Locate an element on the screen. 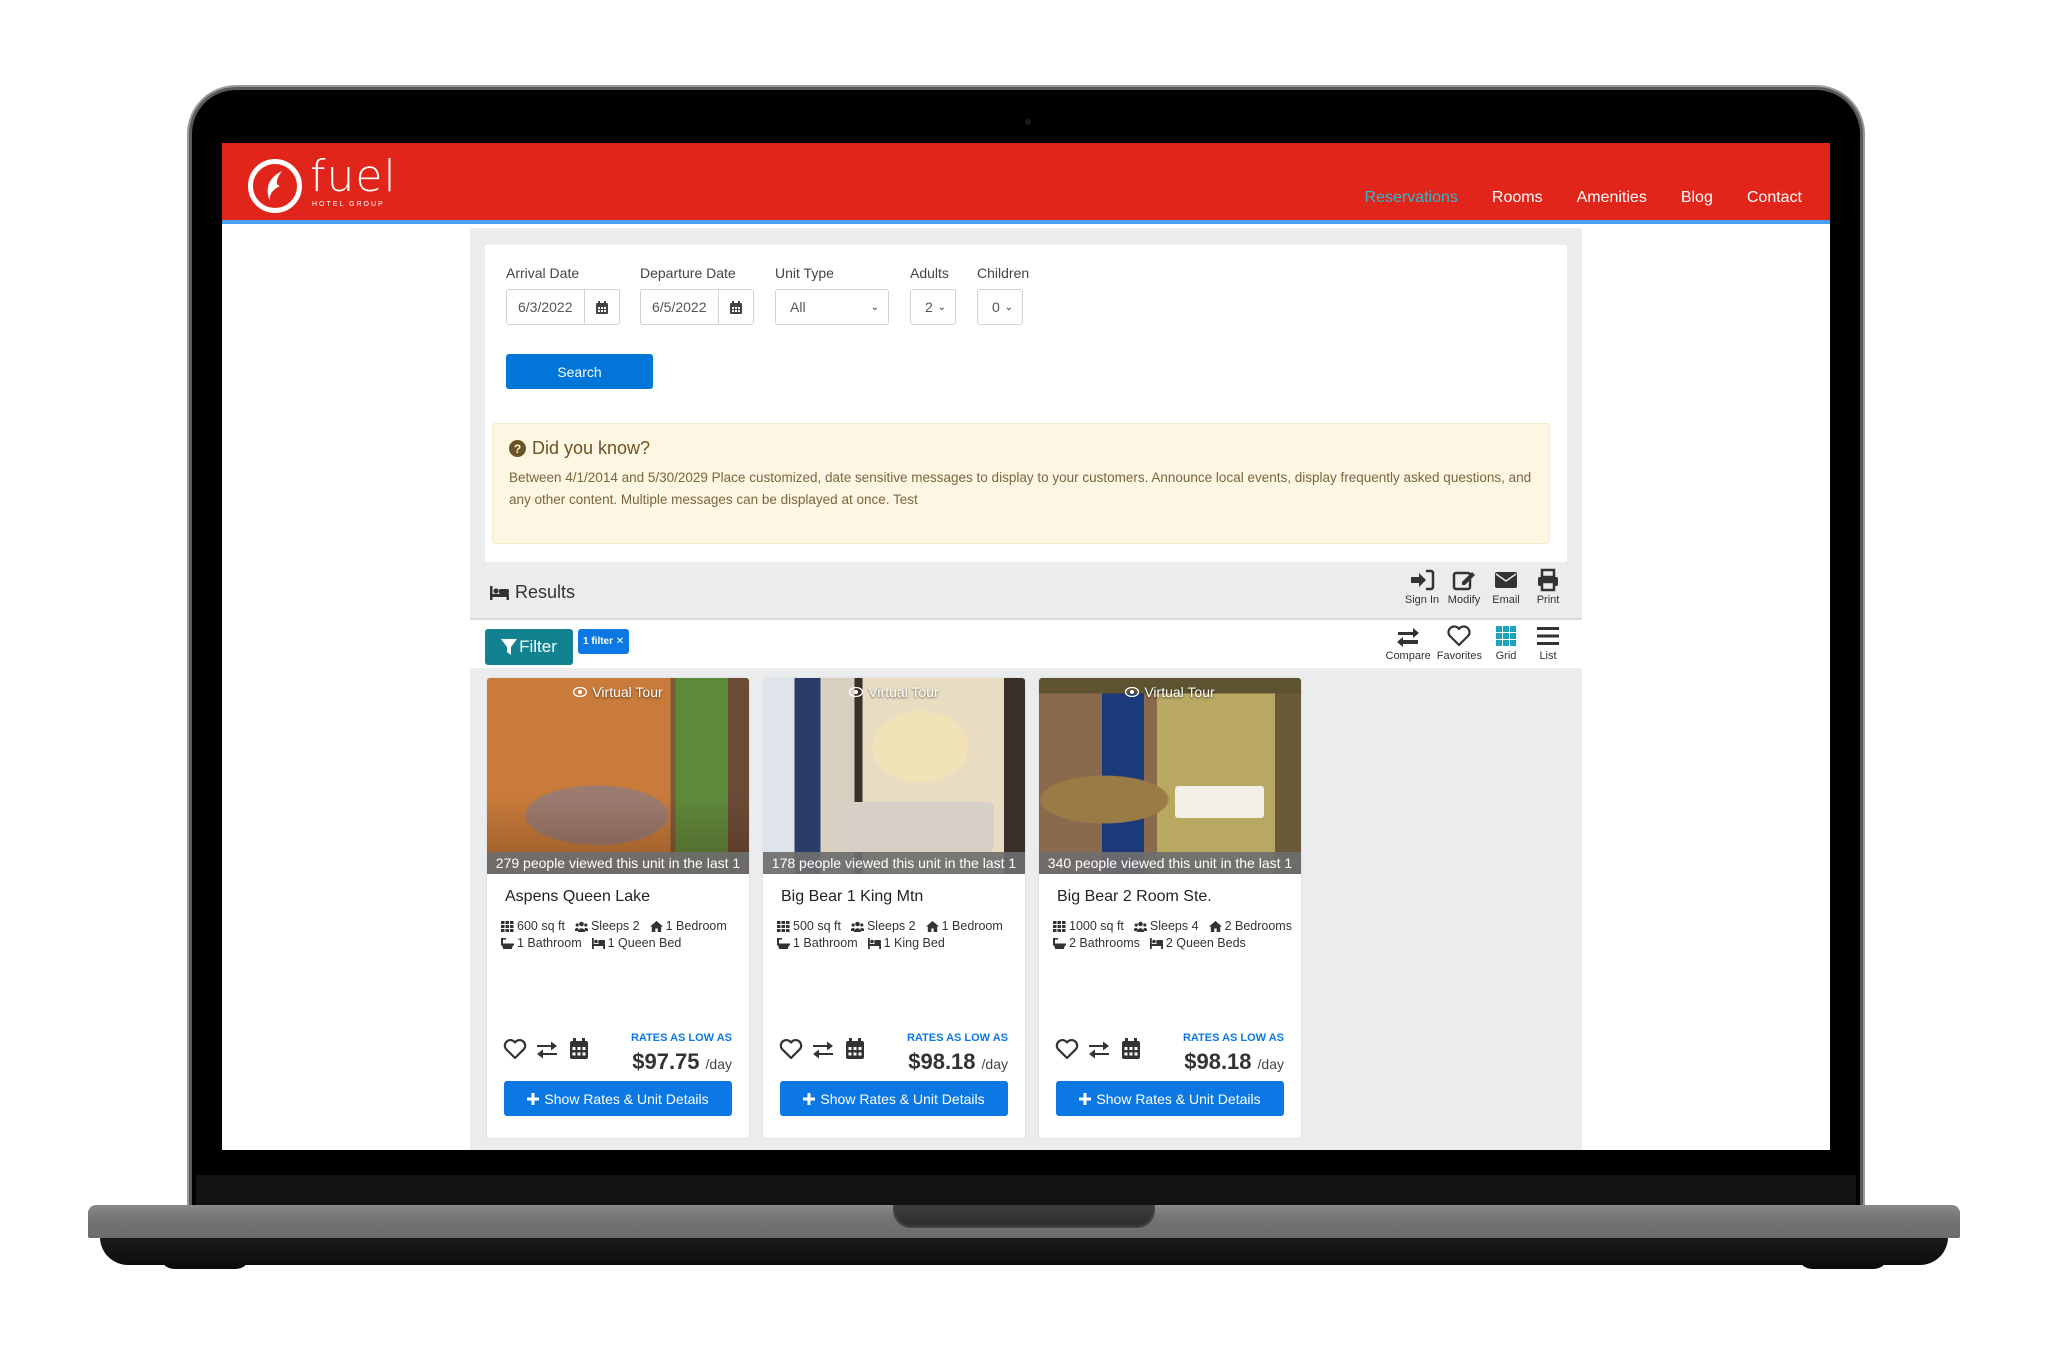 This screenshot has height=1359, width=2048. nav-rooms: Rooms is located at coordinates (1517, 198).